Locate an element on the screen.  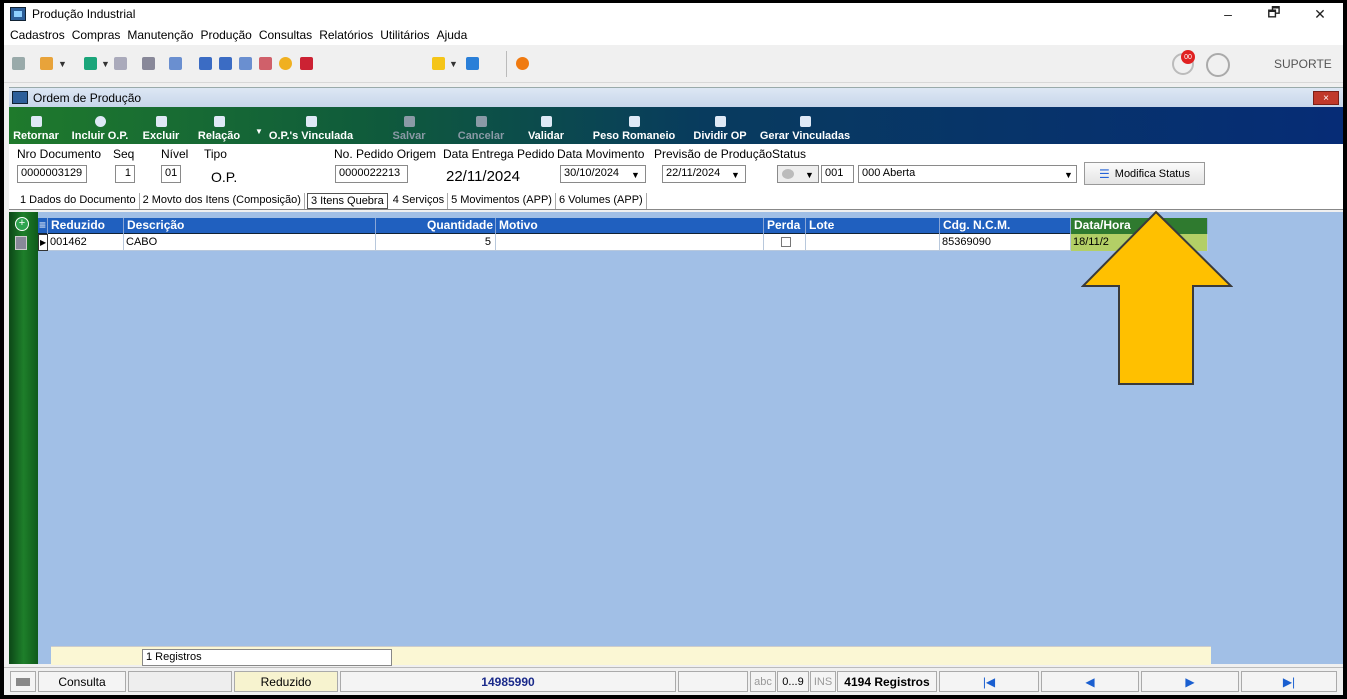
title-bar: Produção Industrial – 🗗 ✕ is located at coordinates (673, 14).